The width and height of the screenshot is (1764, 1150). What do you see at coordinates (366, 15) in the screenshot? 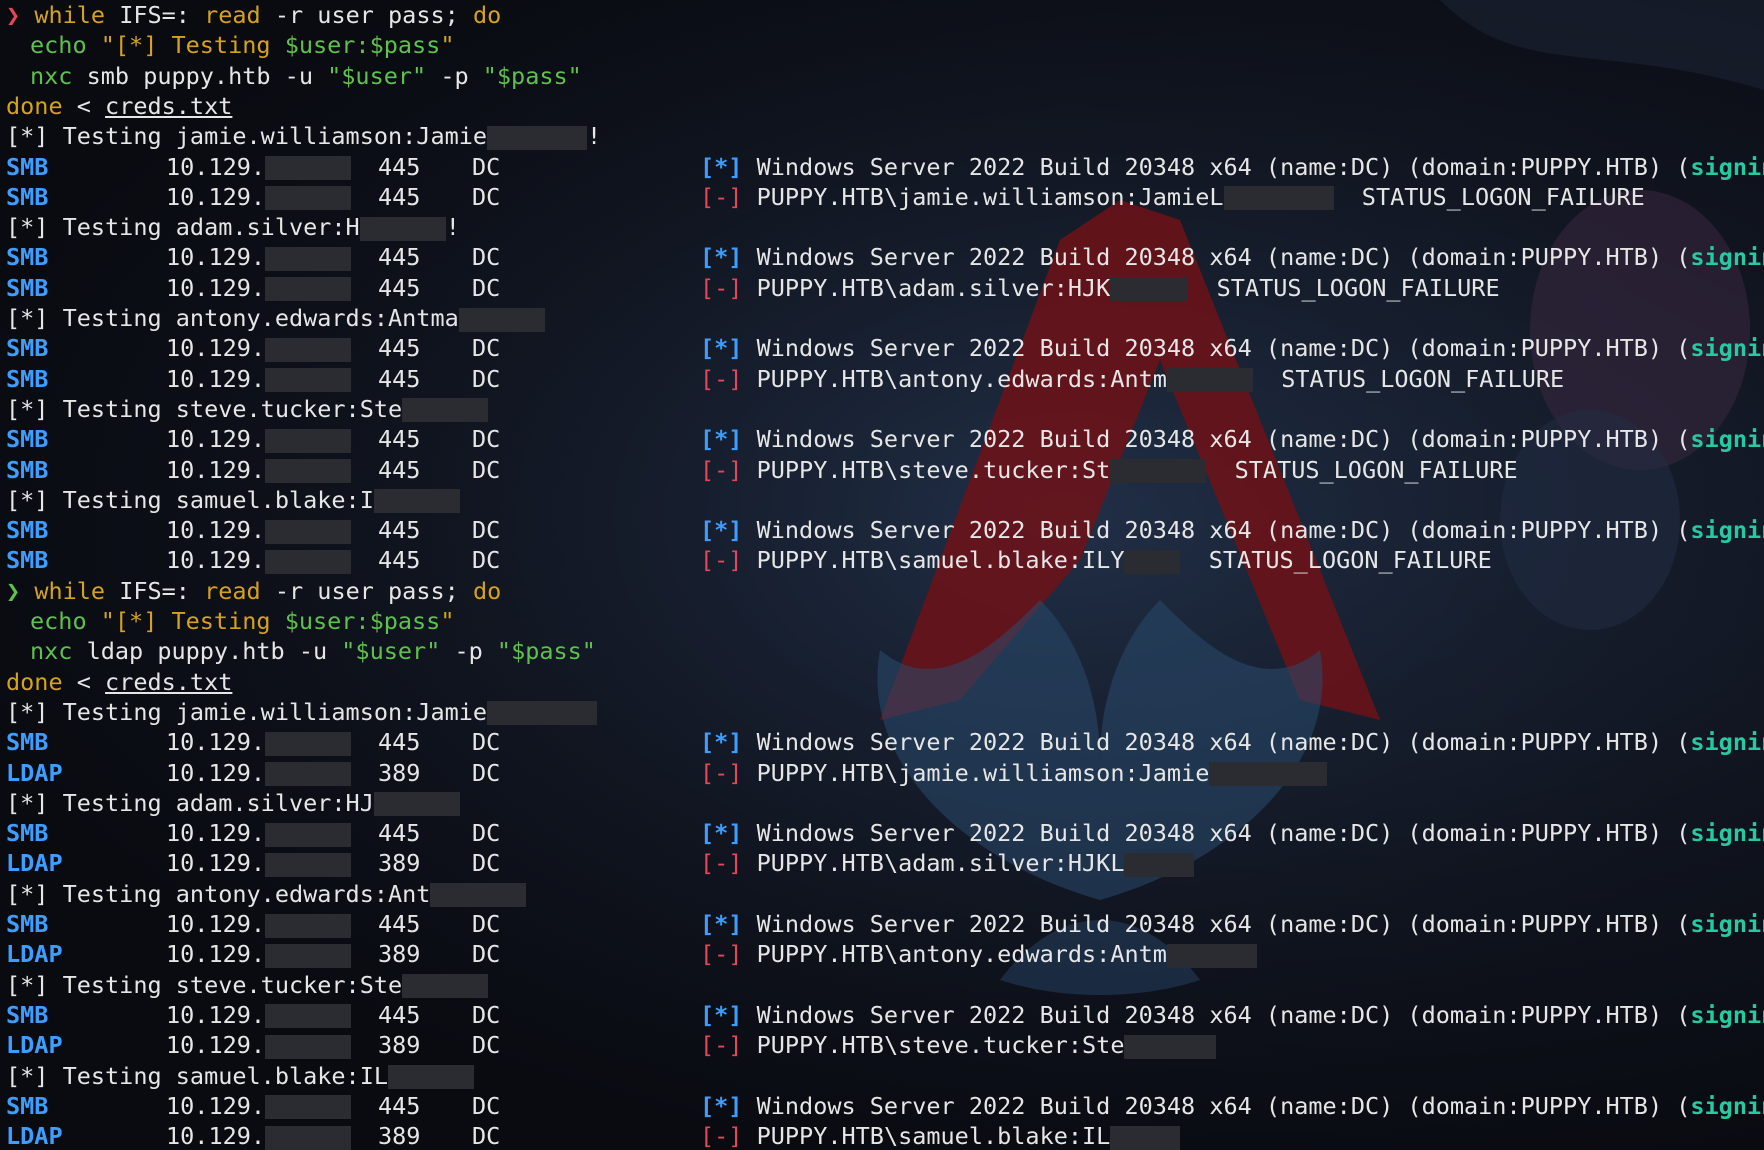
I see `command-text: -r user pass;` at bounding box center [366, 15].